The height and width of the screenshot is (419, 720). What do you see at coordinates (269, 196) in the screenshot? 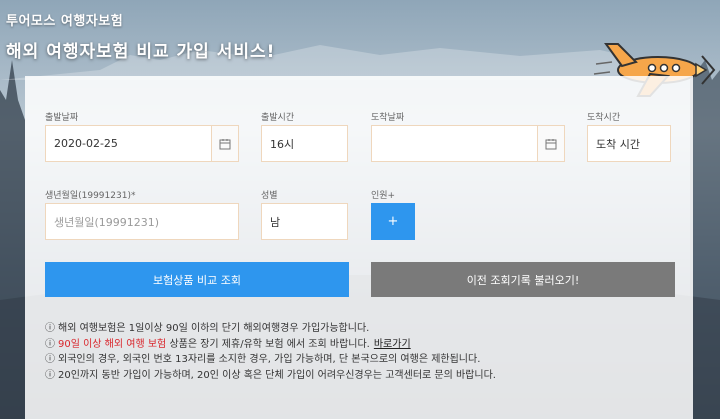
I see `gender-label: 성별` at bounding box center [269, 196].